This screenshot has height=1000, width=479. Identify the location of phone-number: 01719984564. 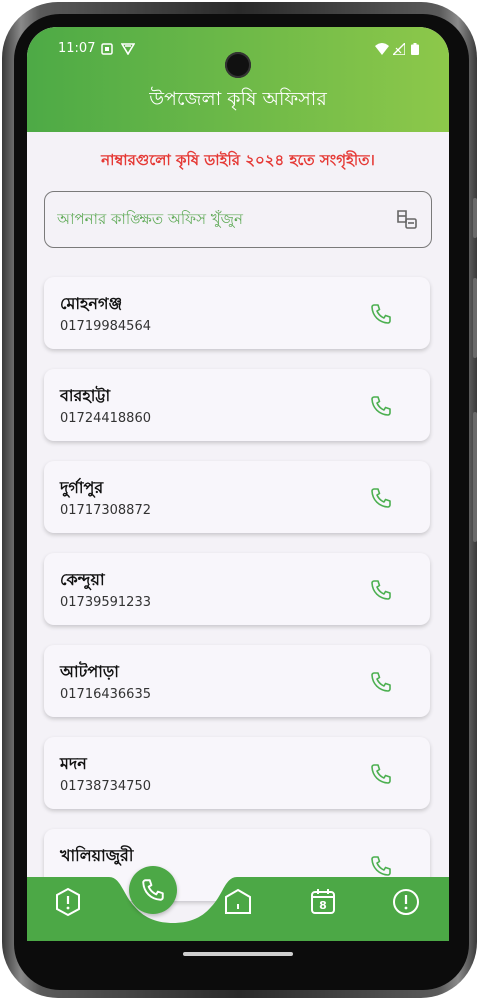
(105, 326).